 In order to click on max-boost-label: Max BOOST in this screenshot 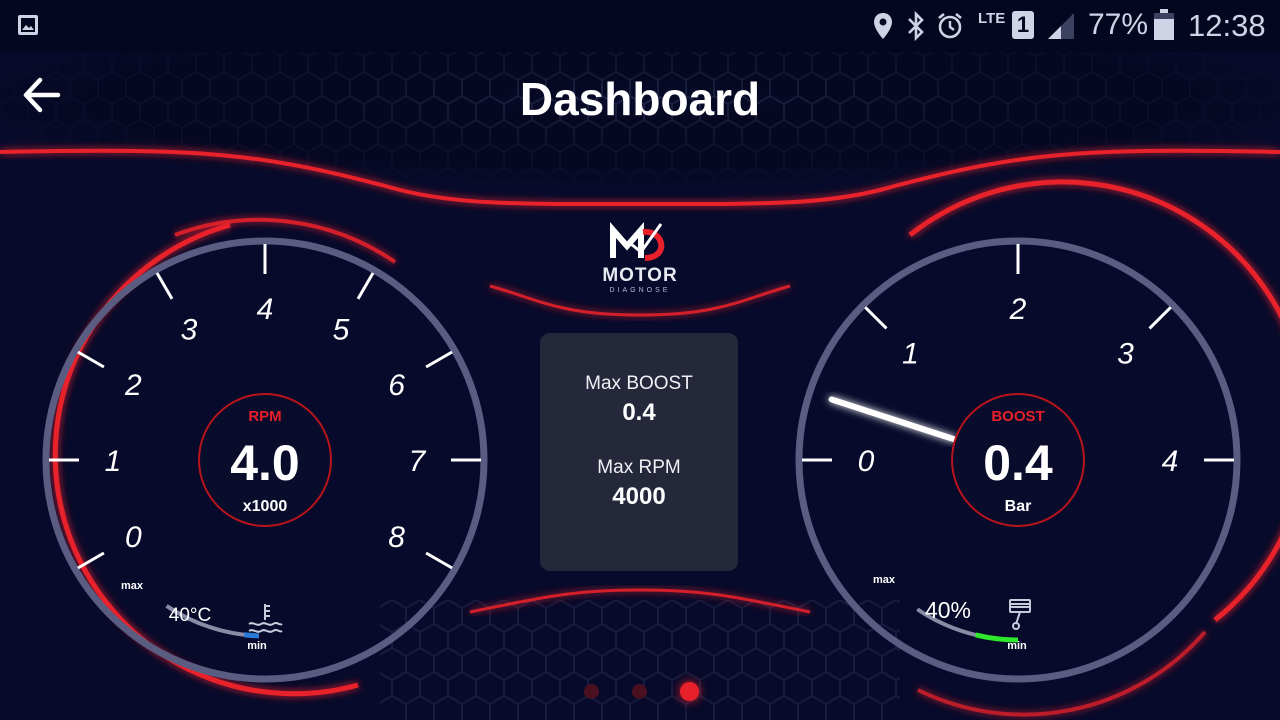, I will do `click(639, 383)`.